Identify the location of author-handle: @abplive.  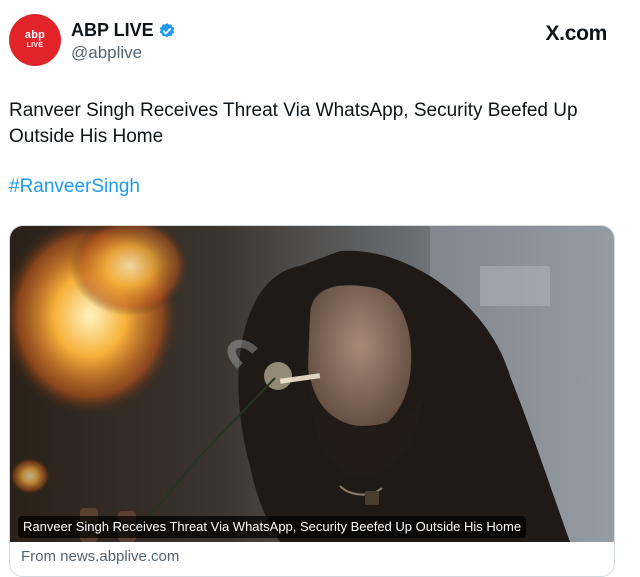
(106, 53).